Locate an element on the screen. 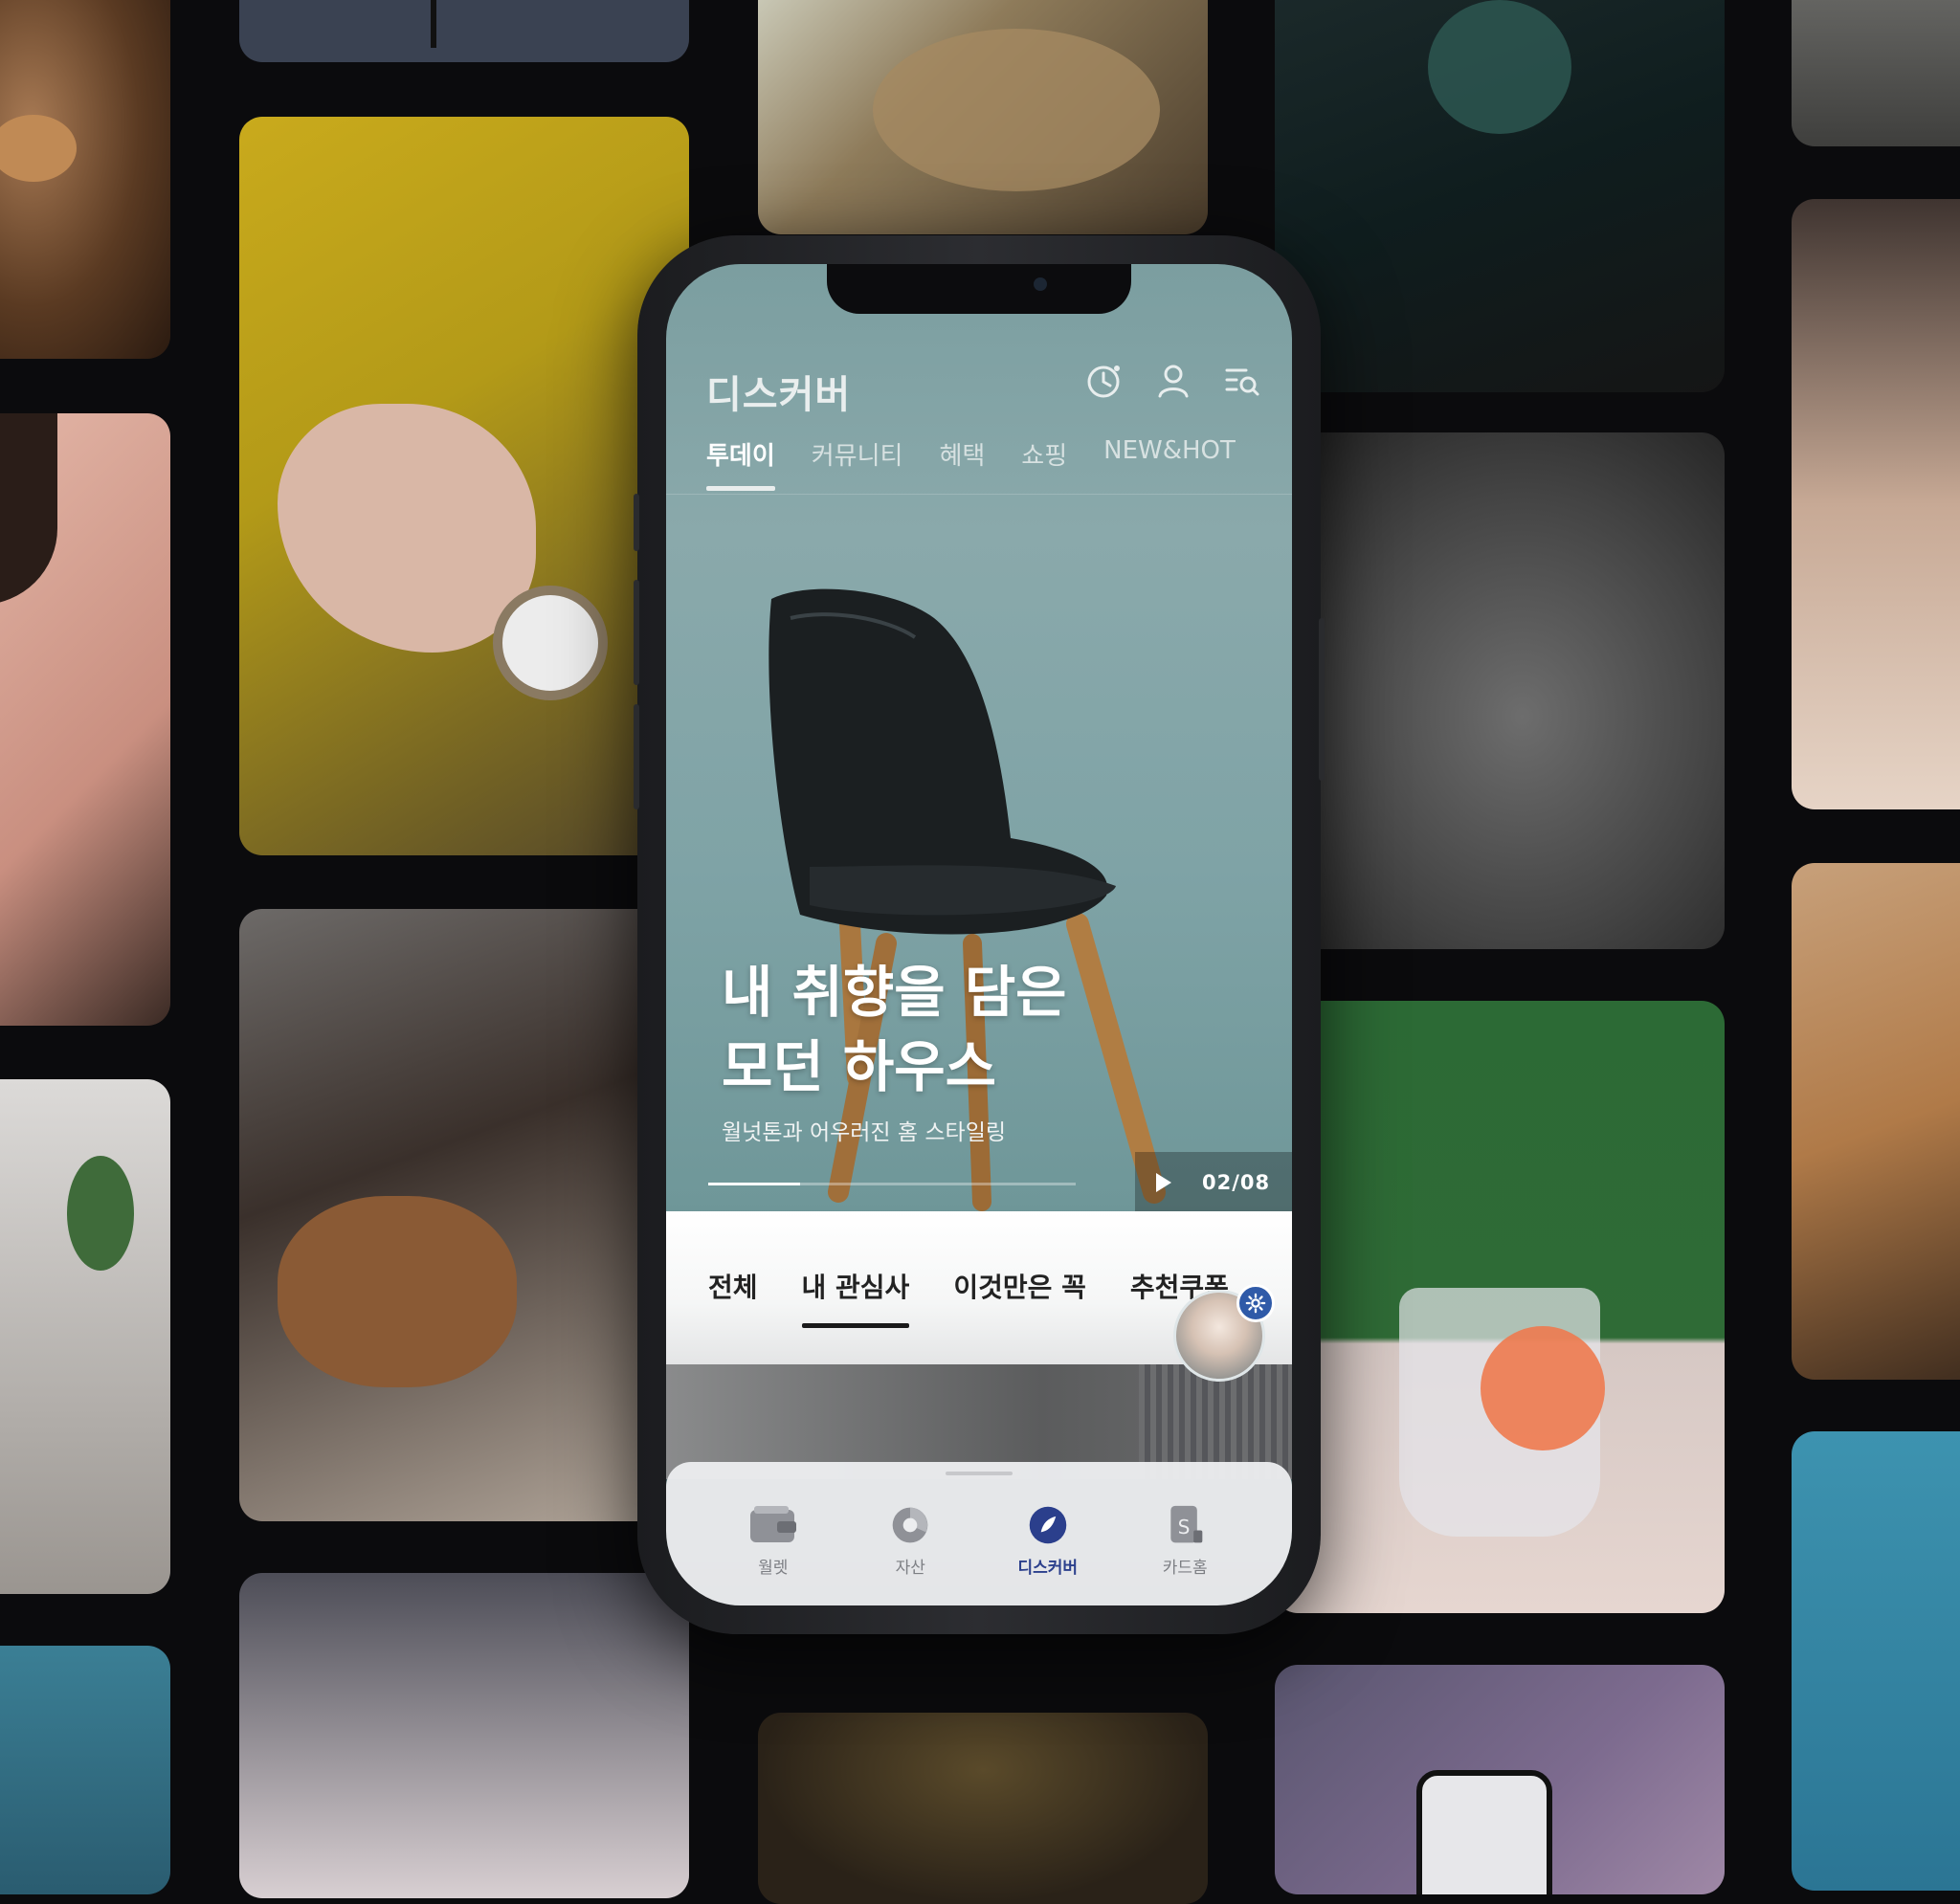  tab-benefits: 혜택 is located at coordinates (962, 464).